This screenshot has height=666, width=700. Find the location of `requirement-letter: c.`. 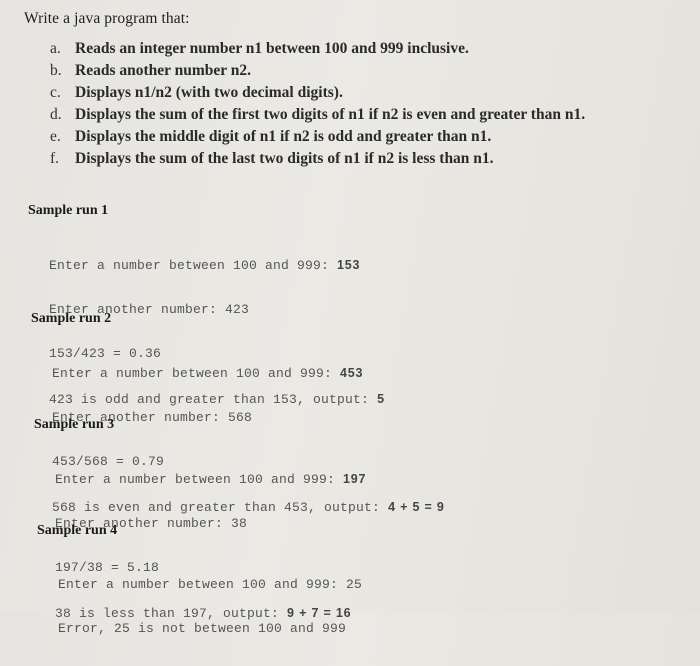

requirement-letter: c. is located at coordinates (55, 92).